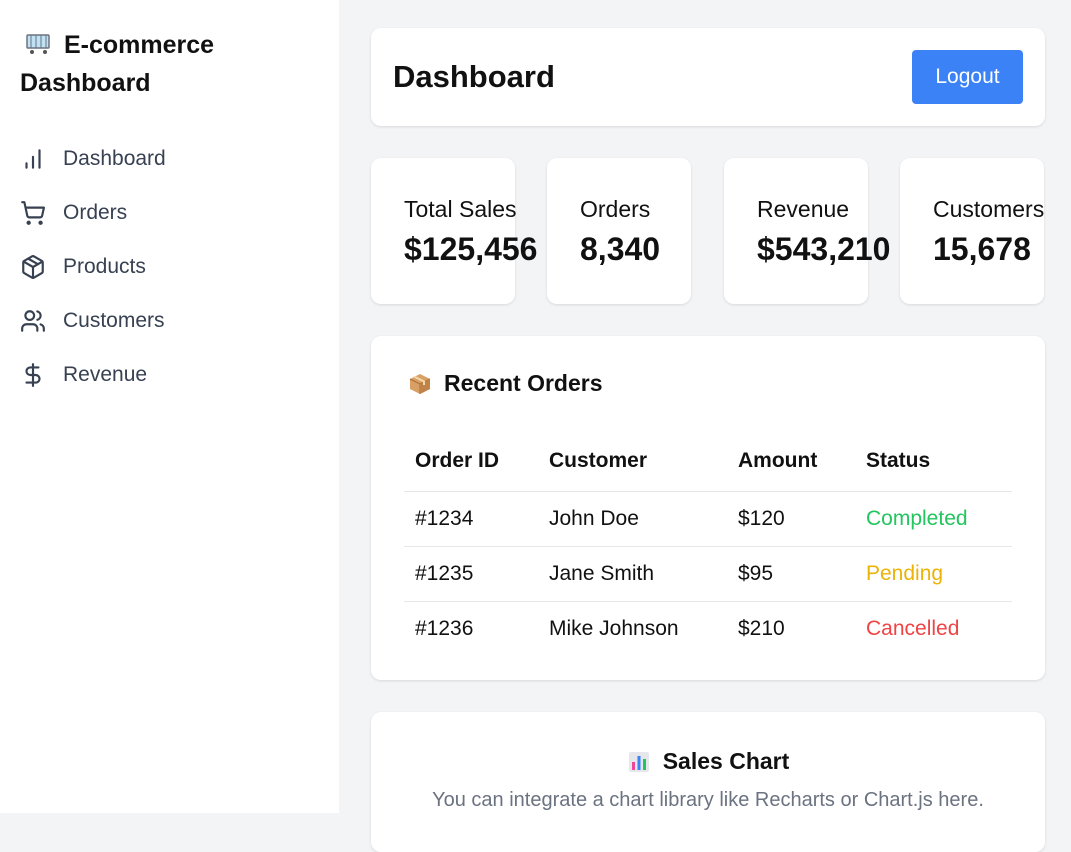 The height and width of the screenshot is (852, 1071). Describe the element at coordinates (105, 374) in the screenshot. I see `sidebar-item-label: Revenue` at that location.